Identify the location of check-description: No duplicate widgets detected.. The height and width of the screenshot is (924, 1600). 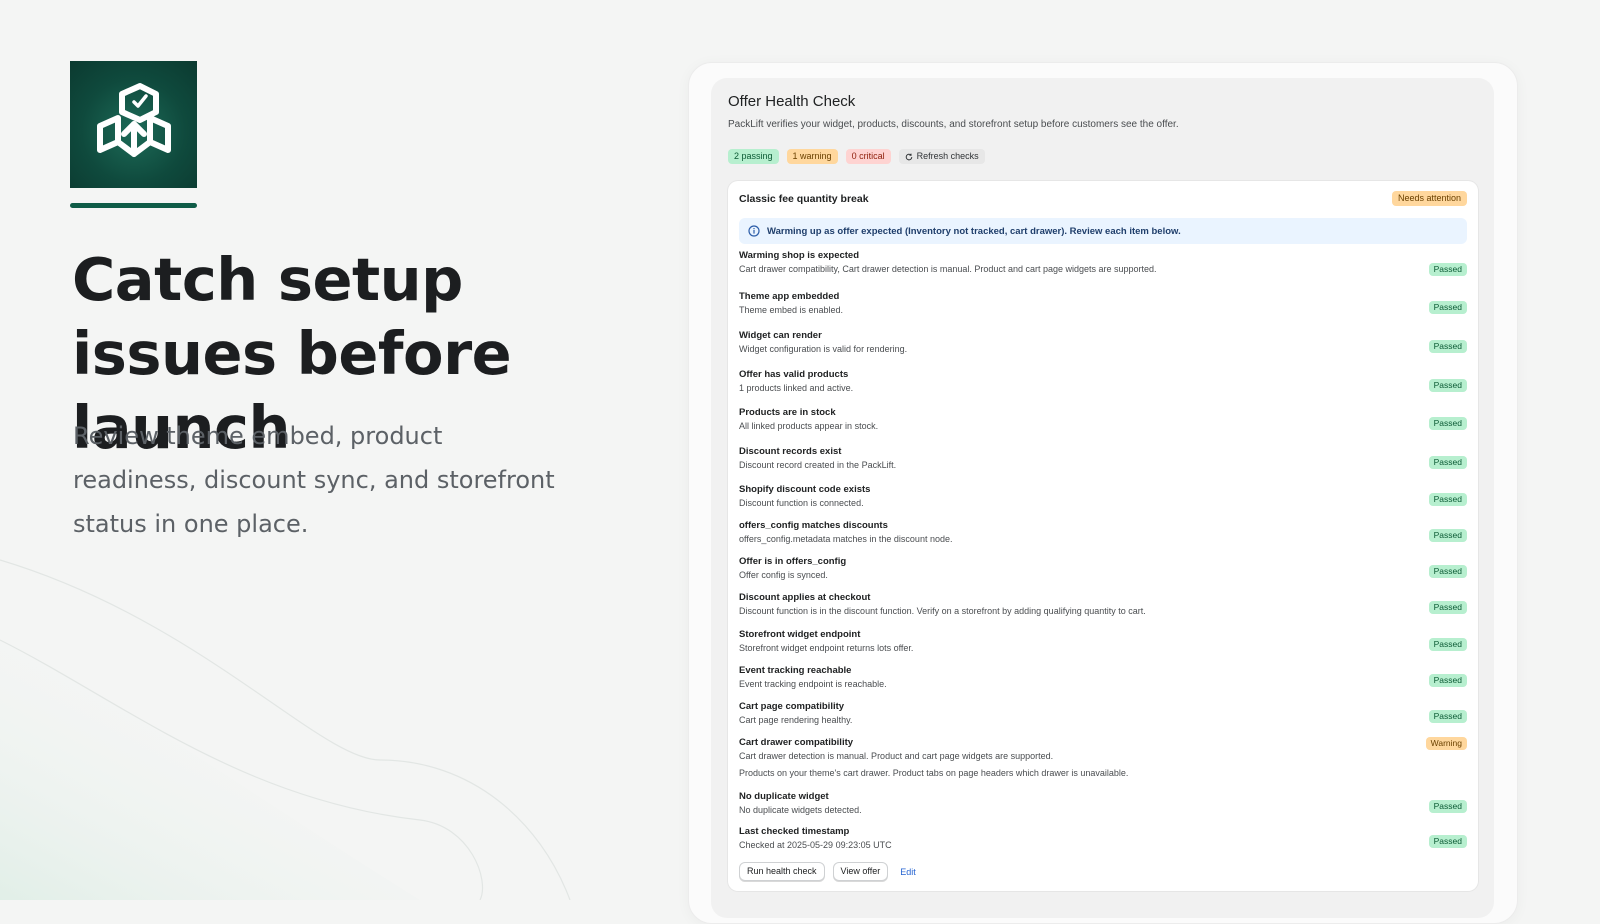
(800, 810).